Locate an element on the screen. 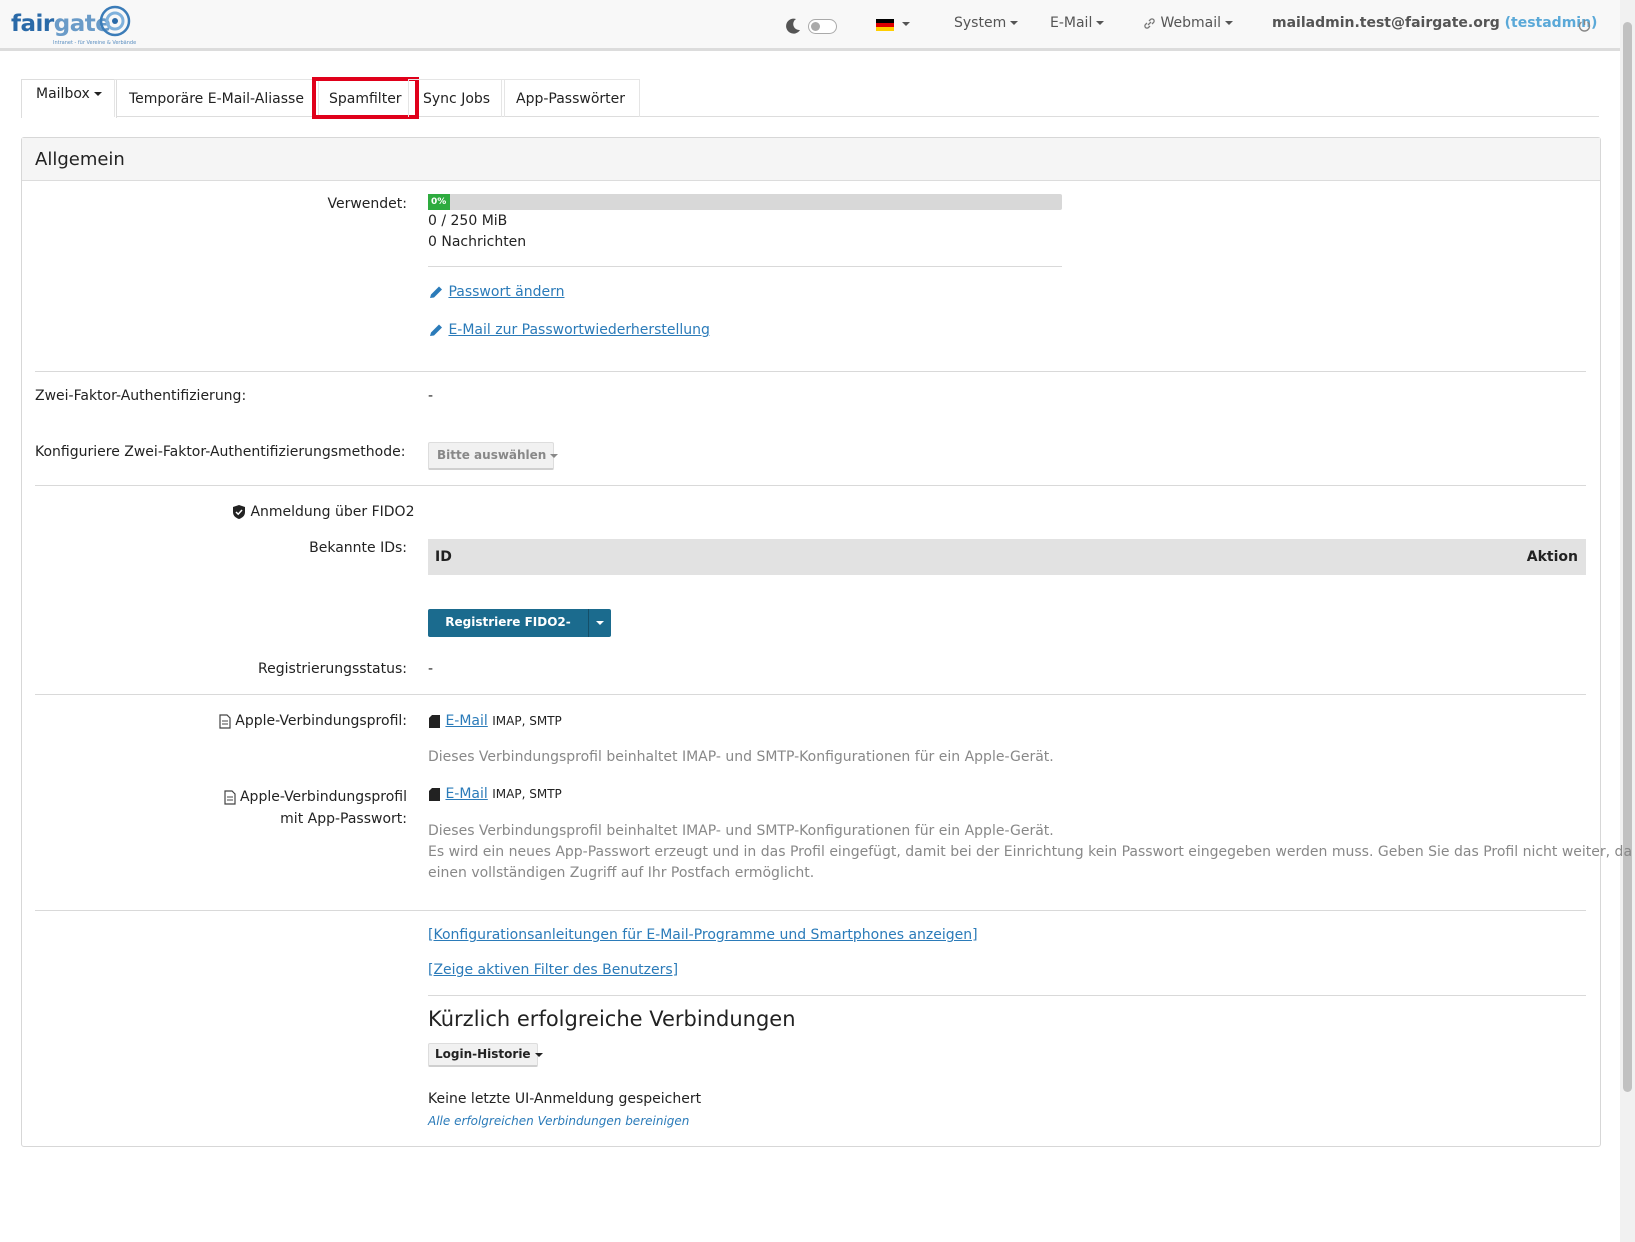 This screenshot has height=1242, width=1635. no-login-text: Keine letzte UI-Anmeldung gespeichert is located at coordinates (565, 1099).